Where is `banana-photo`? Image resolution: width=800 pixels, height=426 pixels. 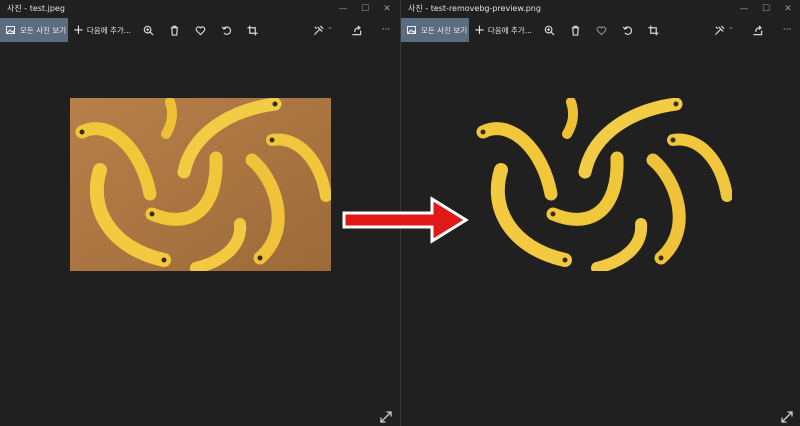 banana-photo is located at coordinates (200, 184).